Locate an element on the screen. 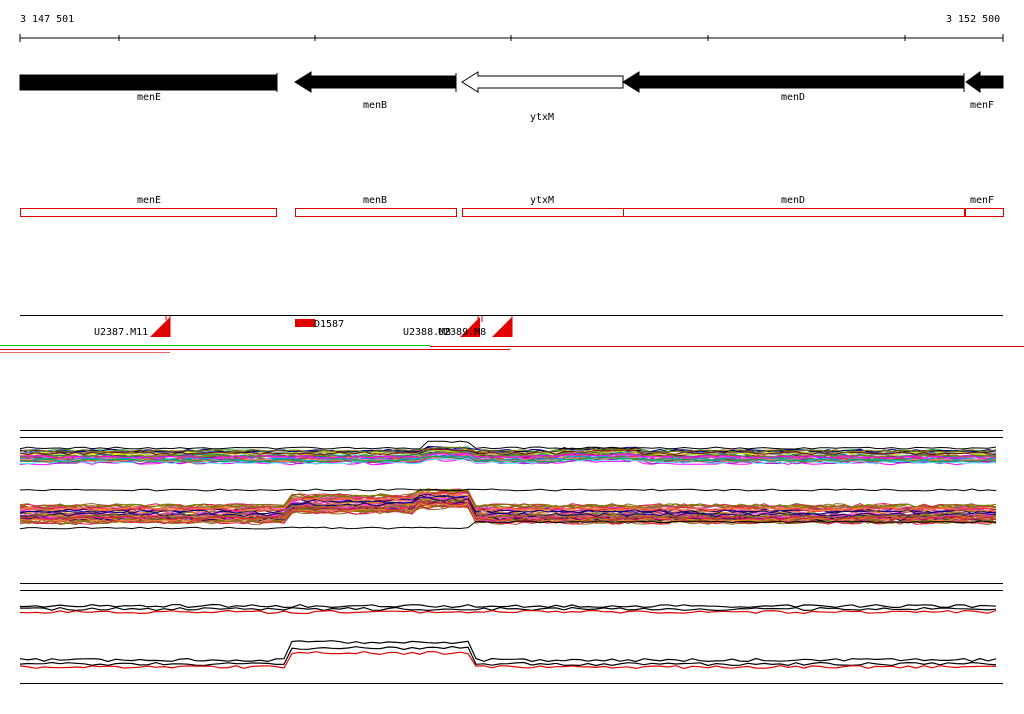 The height and width of the screenshot is (714, 1024). feature-label-u2387: U2387.M11 is located at coordinates (121, 333).